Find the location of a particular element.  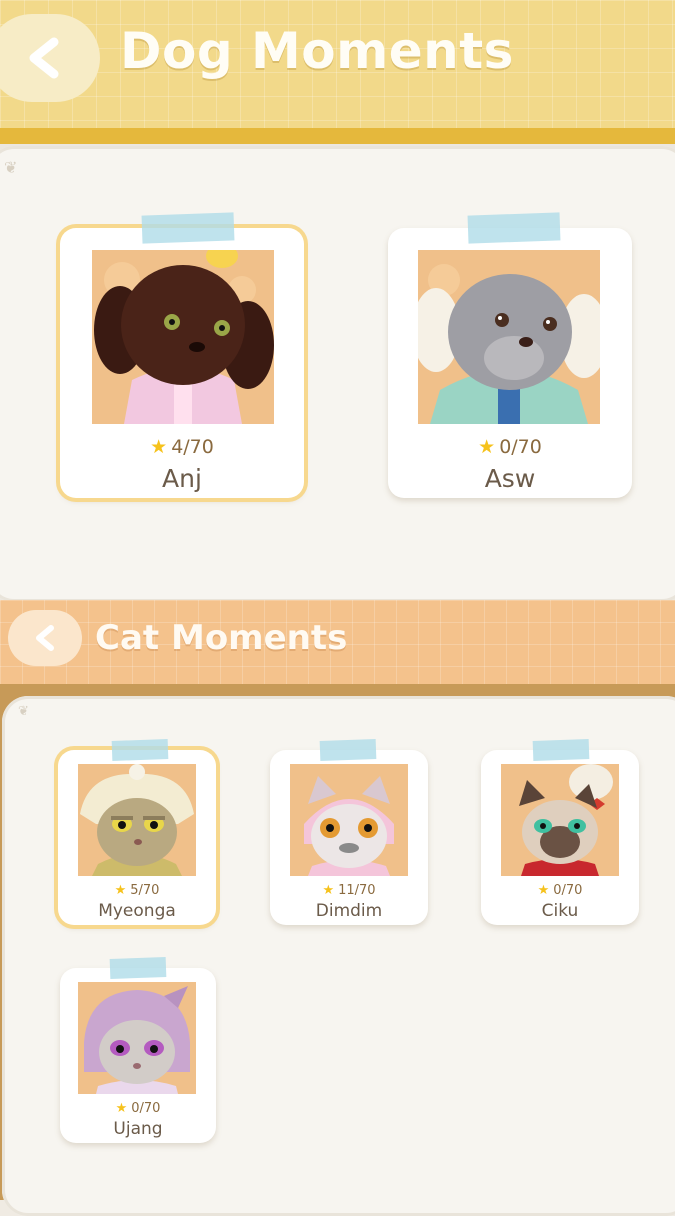

progress-count: 11/70 is located at coordinates (357, 890).